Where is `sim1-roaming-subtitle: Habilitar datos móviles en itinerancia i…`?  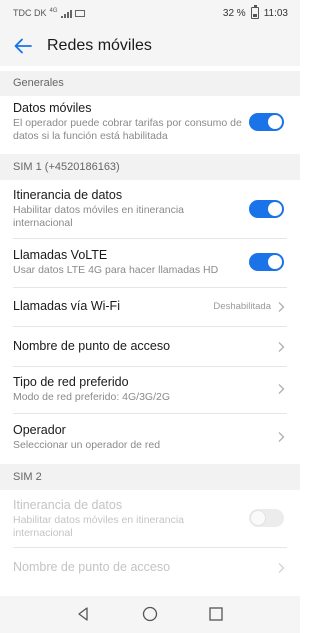 sim1-roaming-subtitle: Habilitar datos móviles en itinerancia i… is located at coordinates (98, 216).